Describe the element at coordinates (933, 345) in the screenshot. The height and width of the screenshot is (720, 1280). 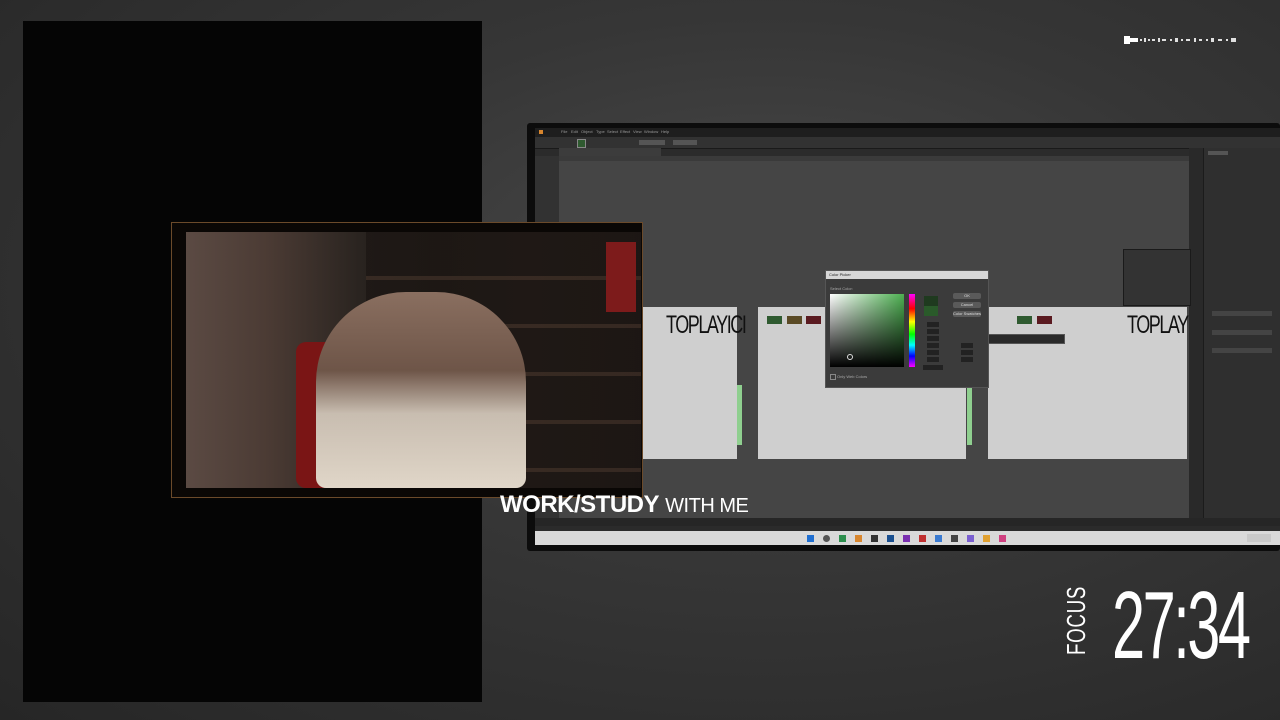
I see `red-field` at that location.